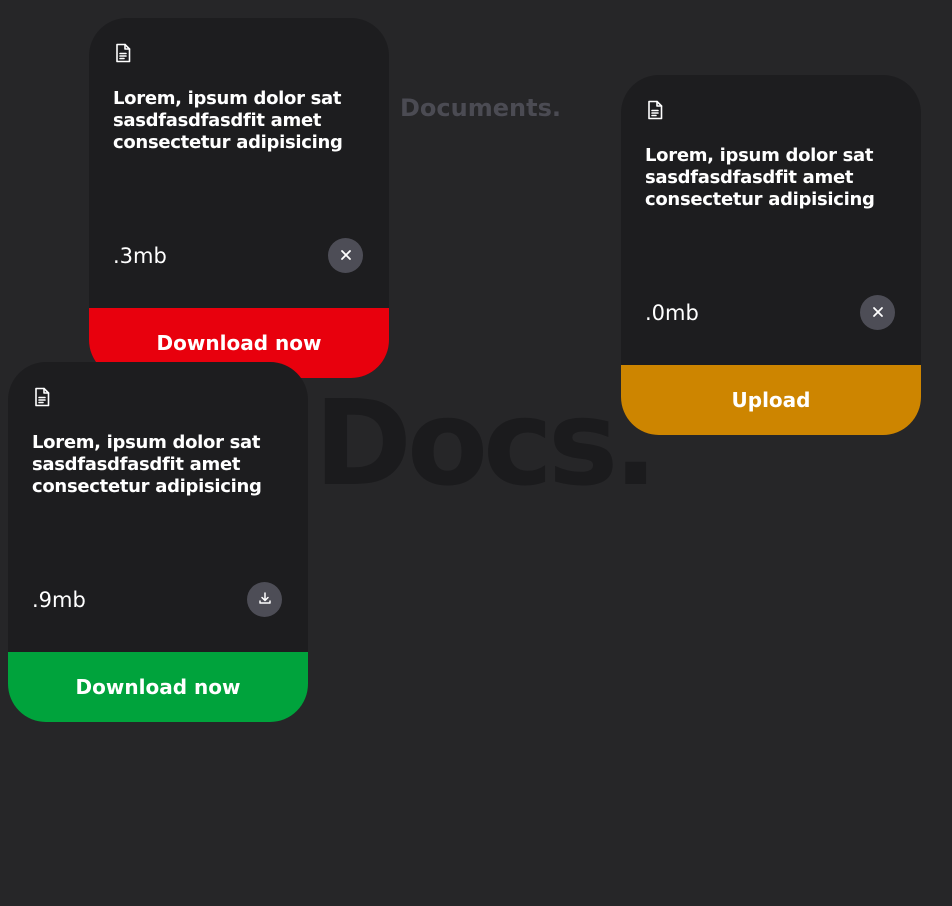  Describe the element at coordinates (480, 108) in the screenshot. I see `documents-subtitle: Documents.` at that location.